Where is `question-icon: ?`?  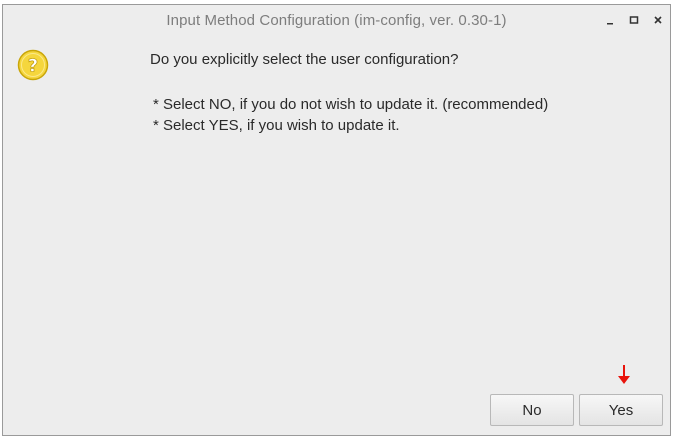
question-icon: ? is located at coordinates (33, 65).